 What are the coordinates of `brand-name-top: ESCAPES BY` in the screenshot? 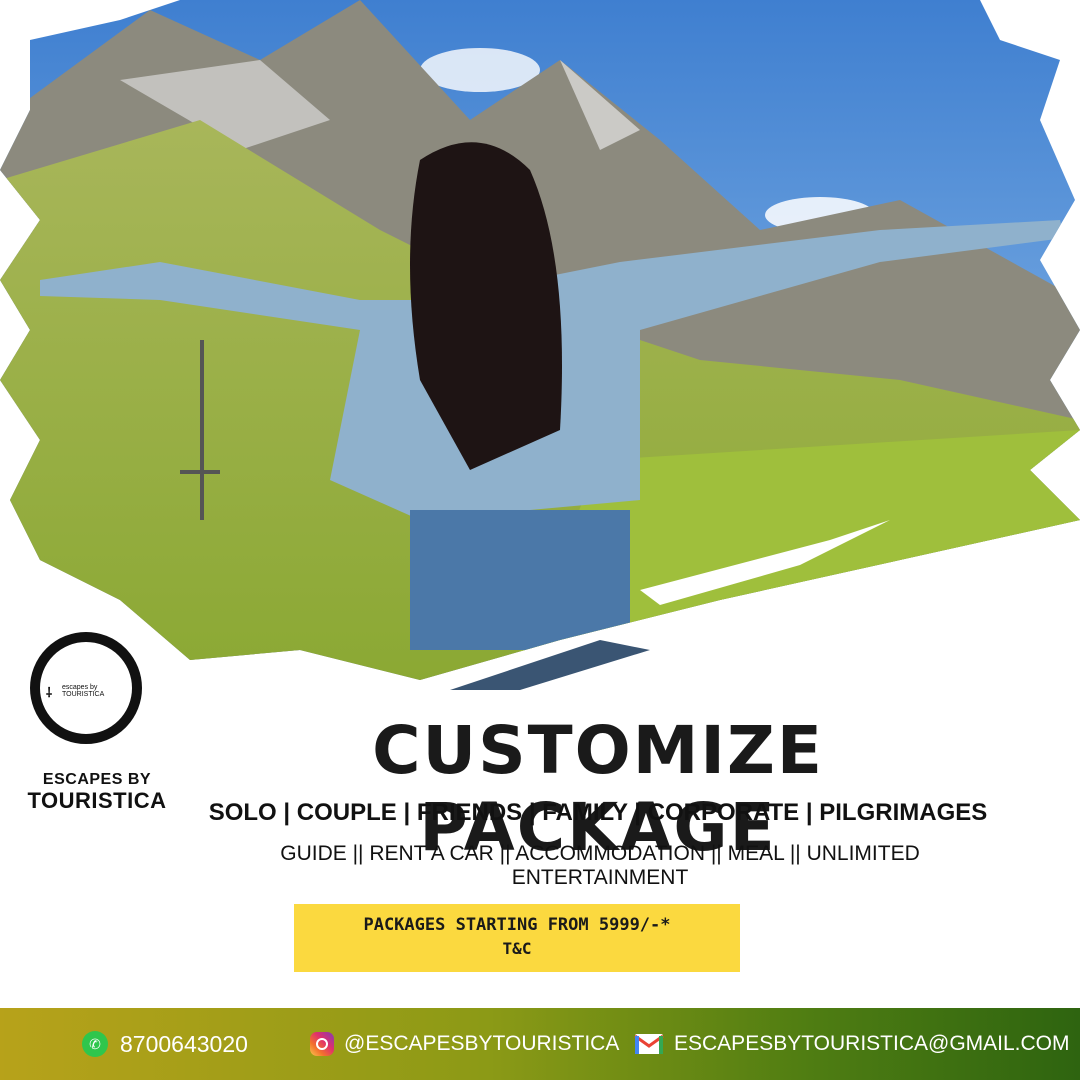 It's located at (97, 779).